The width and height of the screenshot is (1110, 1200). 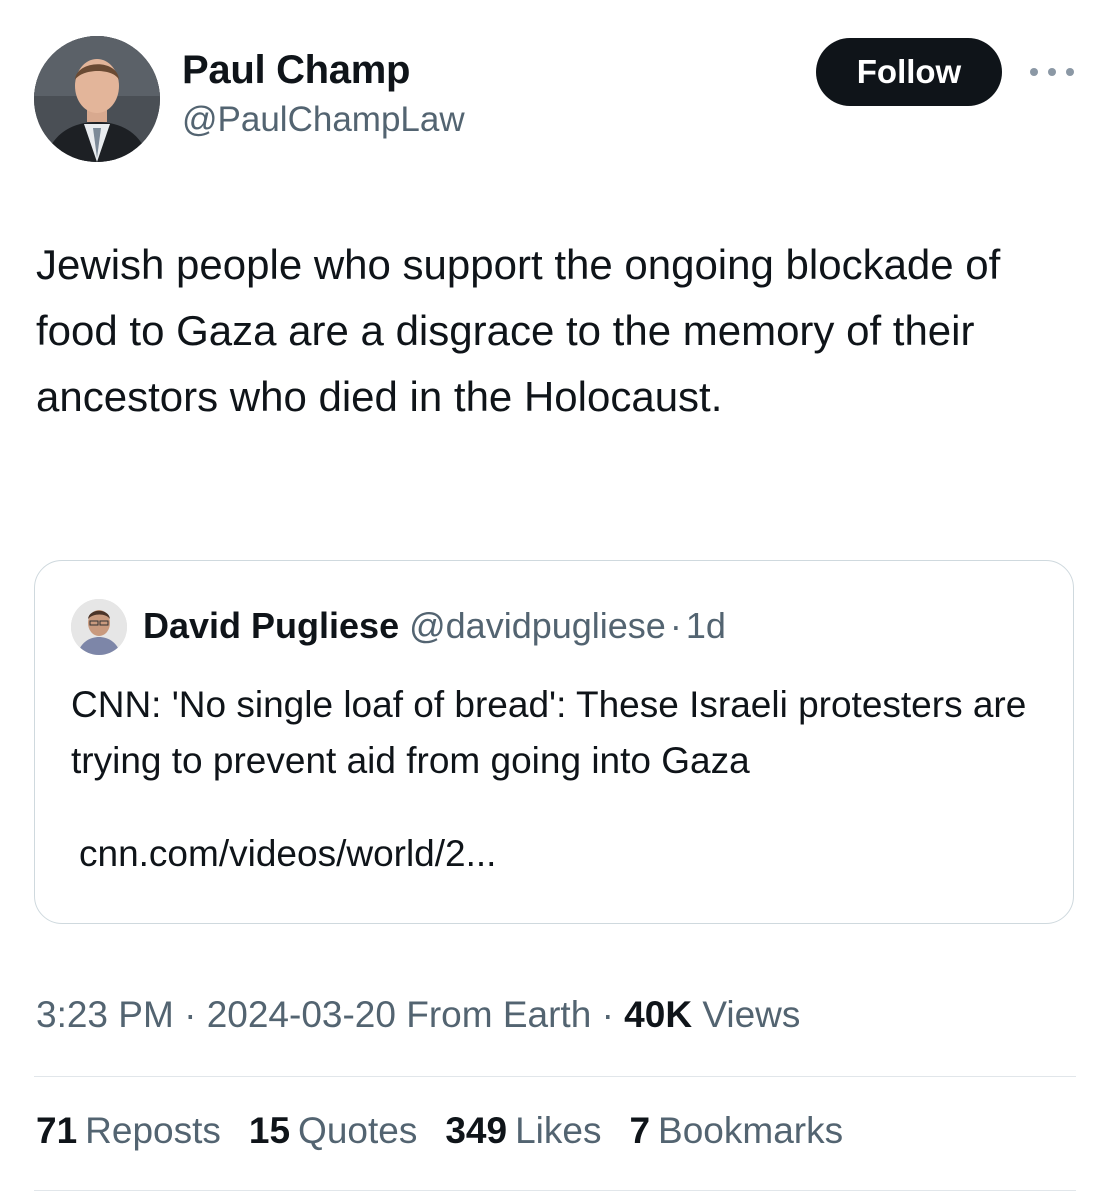 What do you see at coordinates (658, 1014) in the screenshot?
I see `views-count: 40K` at bounding box center [658, 1014].